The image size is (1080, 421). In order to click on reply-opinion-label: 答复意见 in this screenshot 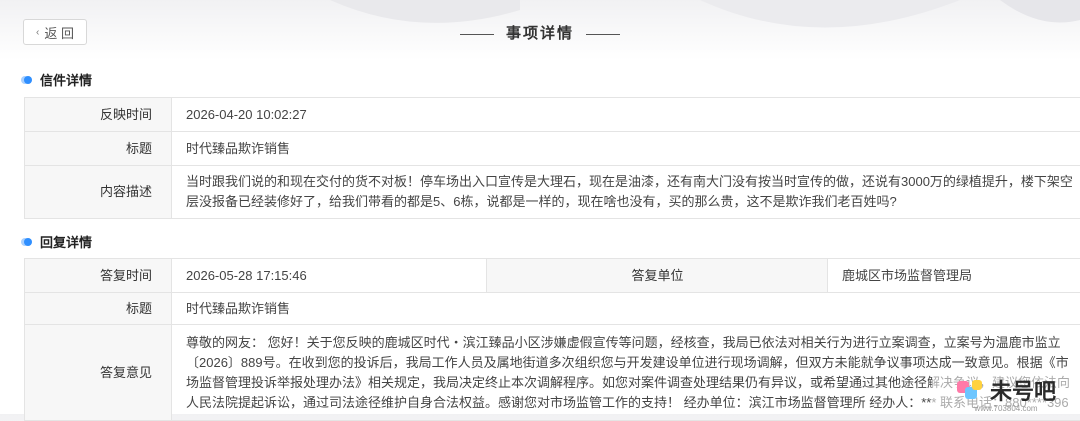, I will do `click(98, 373)`.